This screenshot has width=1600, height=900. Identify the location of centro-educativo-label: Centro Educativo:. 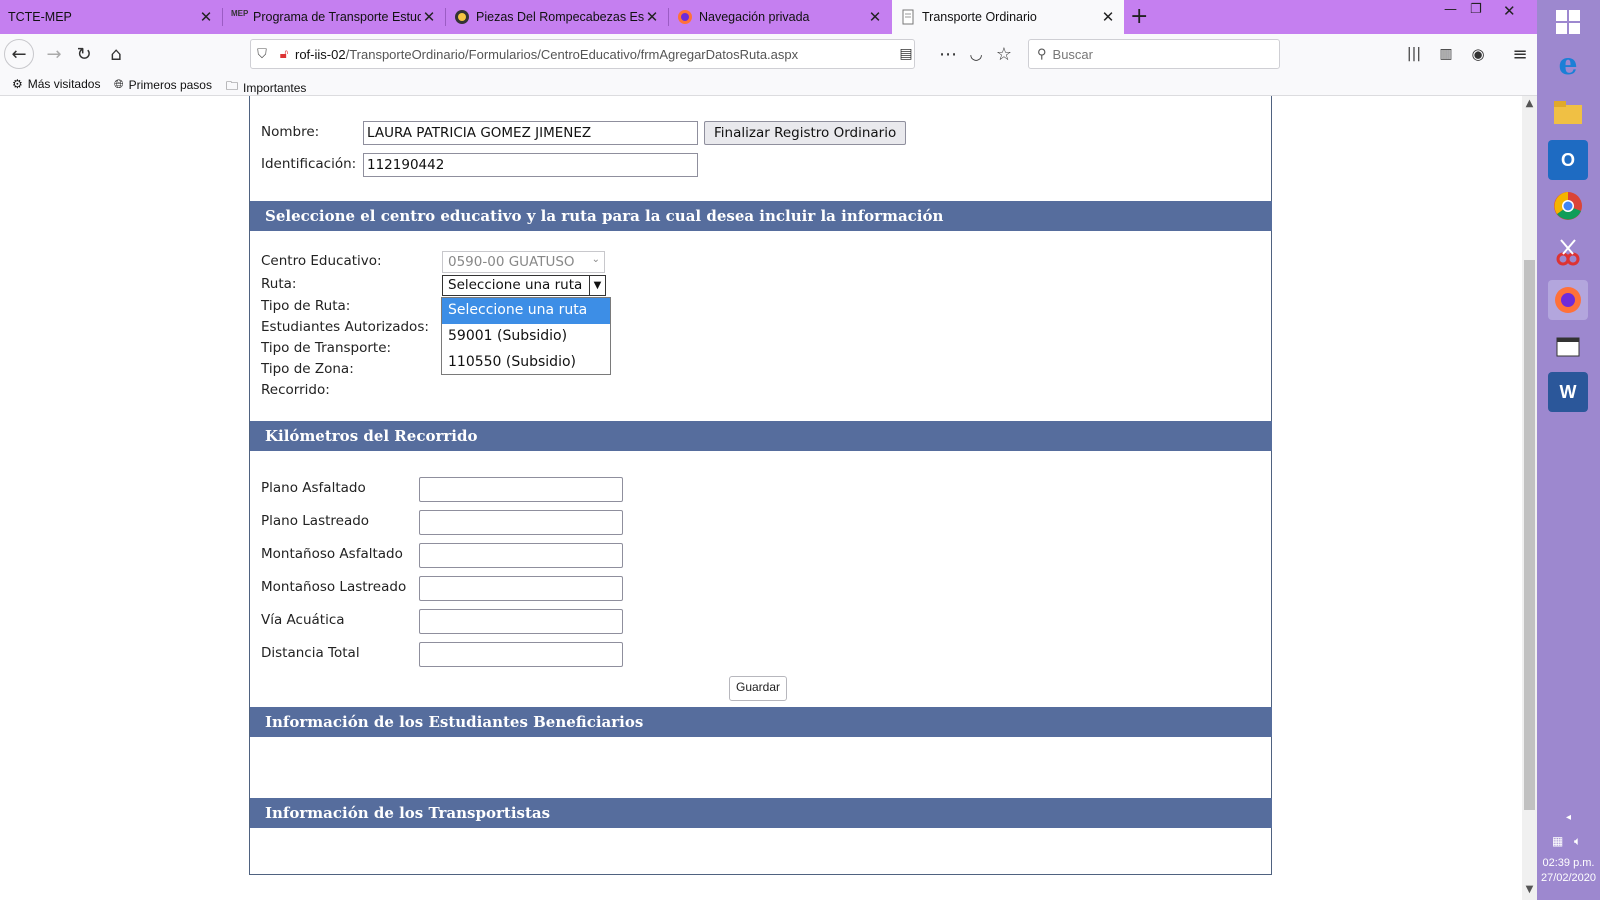
(321, 261).